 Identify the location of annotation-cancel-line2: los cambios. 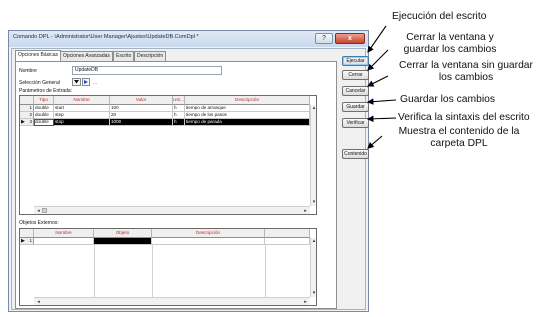
(466, 77).